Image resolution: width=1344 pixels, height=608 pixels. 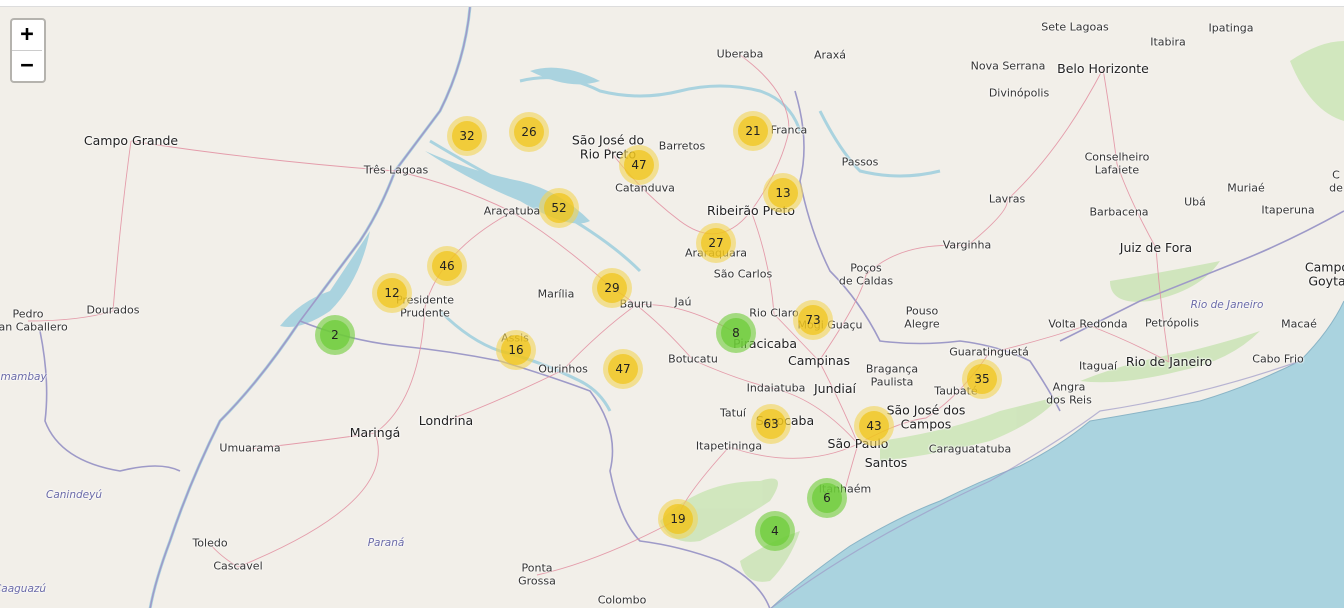 I want to click on marker-cluster: 6, so click(x=827, y=498).